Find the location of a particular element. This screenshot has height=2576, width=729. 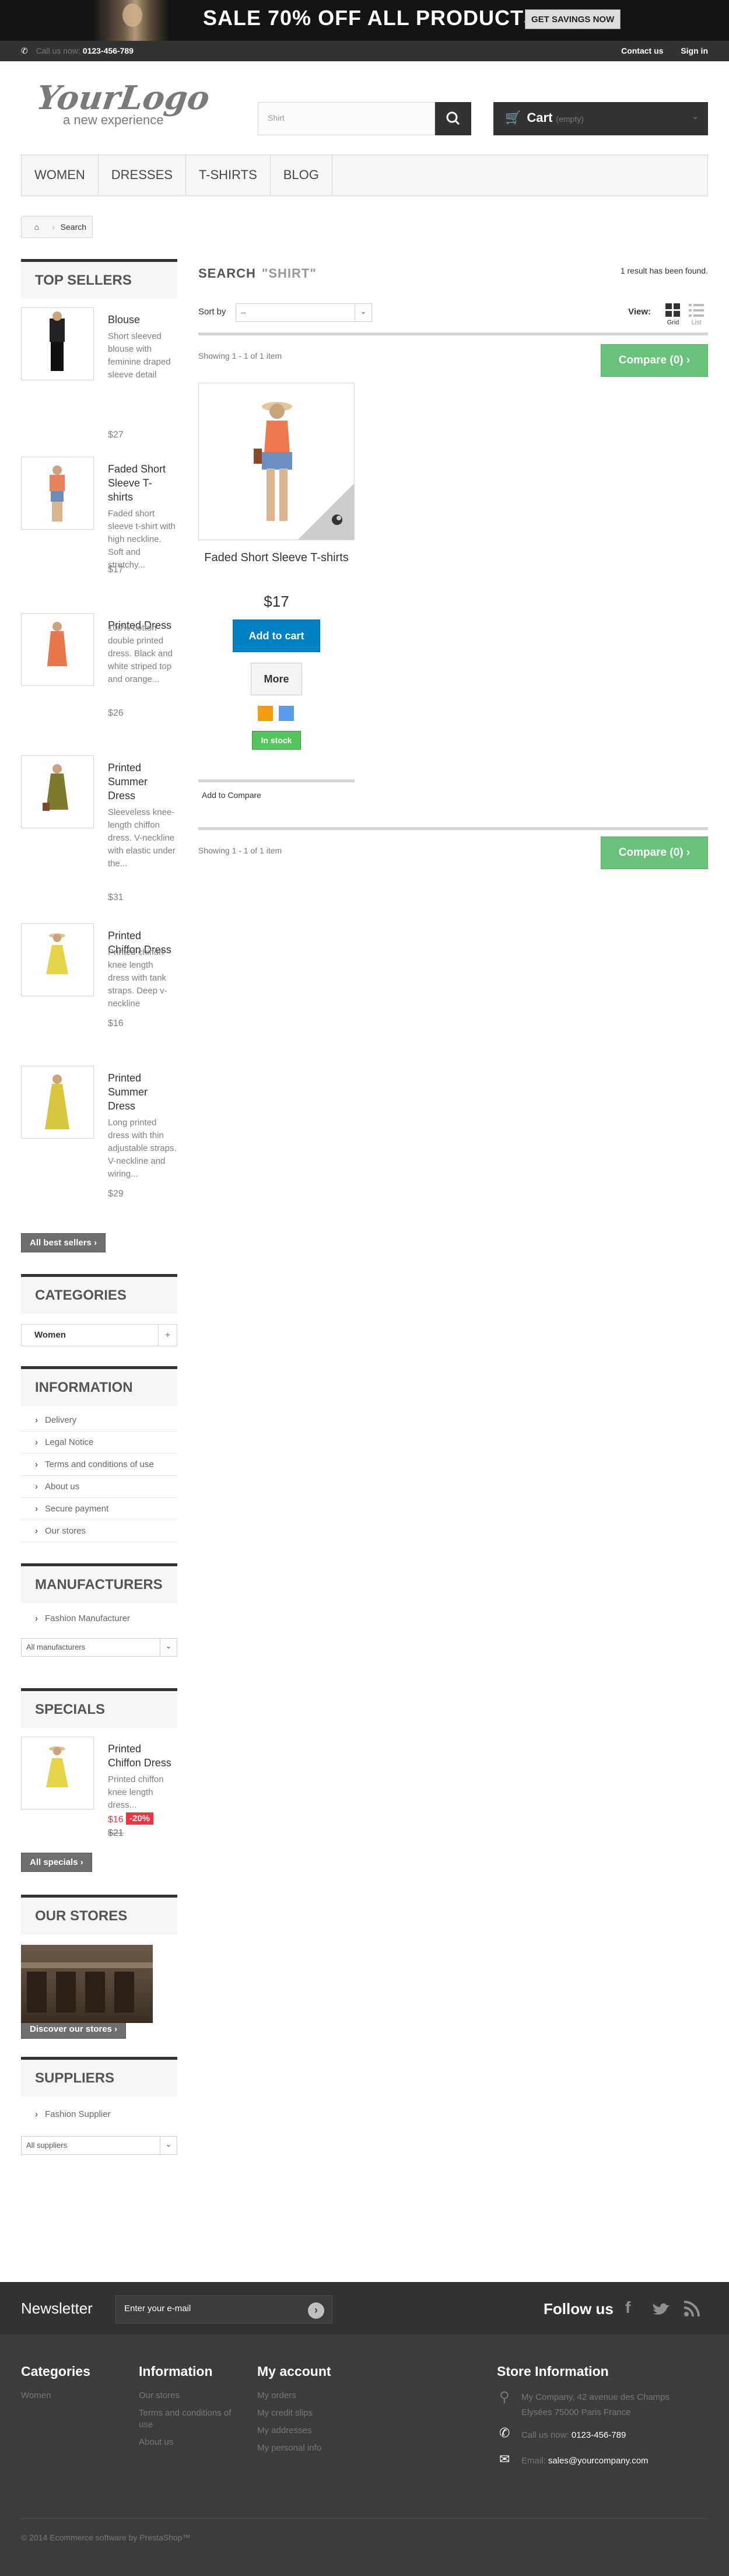

info-link-payment: Secure payment is located at coordinates (99, 1509).